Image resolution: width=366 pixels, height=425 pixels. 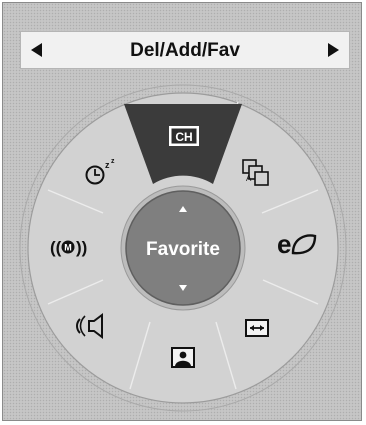 I want to click on svg-text: A, so click(x=249, y=178).